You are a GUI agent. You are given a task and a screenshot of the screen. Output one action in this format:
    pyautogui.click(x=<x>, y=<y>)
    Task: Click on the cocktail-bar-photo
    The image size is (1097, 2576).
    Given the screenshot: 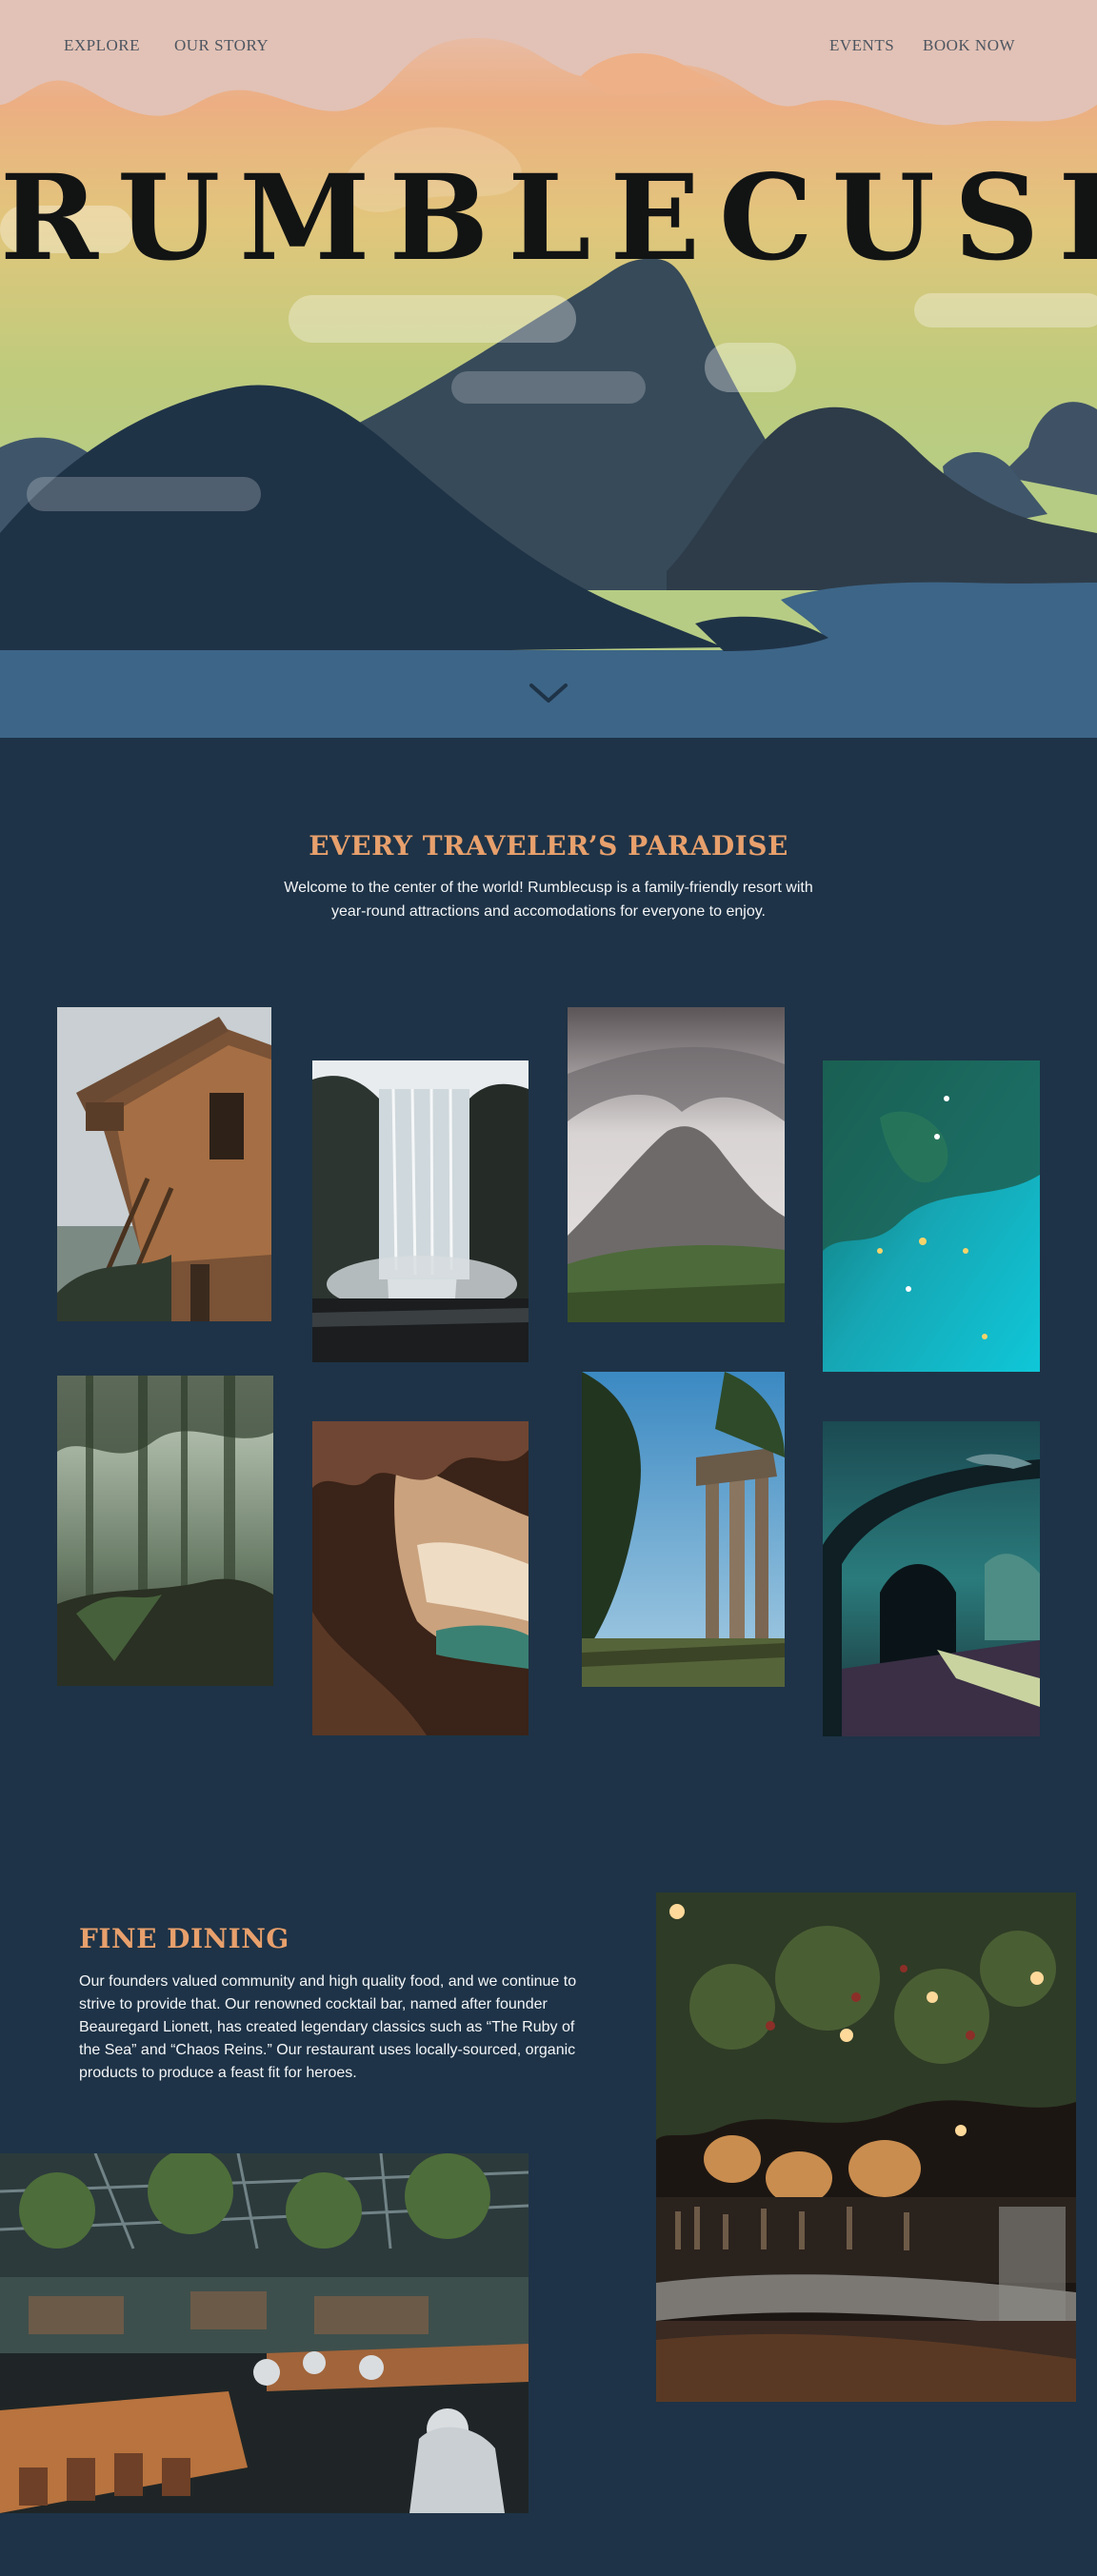 What is the action you would take?
    pyautogui.click(x=866, y=2147)
    